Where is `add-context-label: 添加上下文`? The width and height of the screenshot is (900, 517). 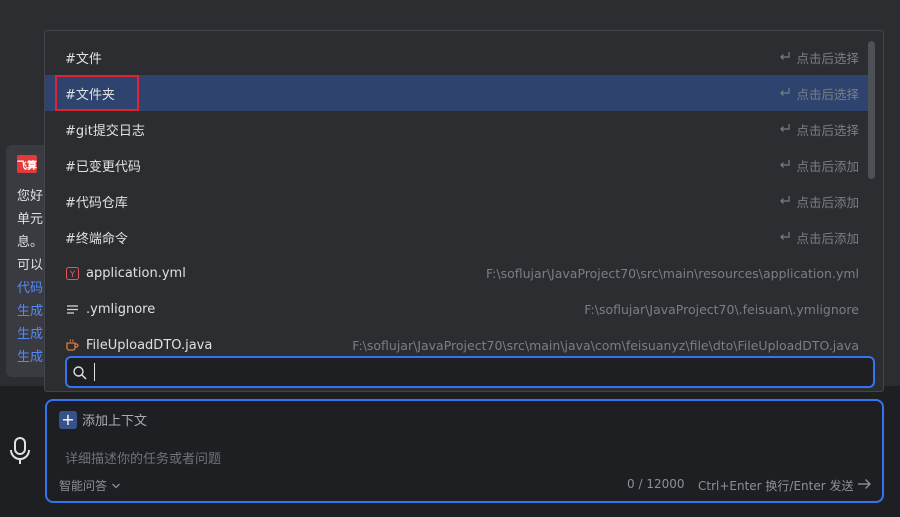
add-context-label: 添加上下文 is located at coordinates (115, 421).